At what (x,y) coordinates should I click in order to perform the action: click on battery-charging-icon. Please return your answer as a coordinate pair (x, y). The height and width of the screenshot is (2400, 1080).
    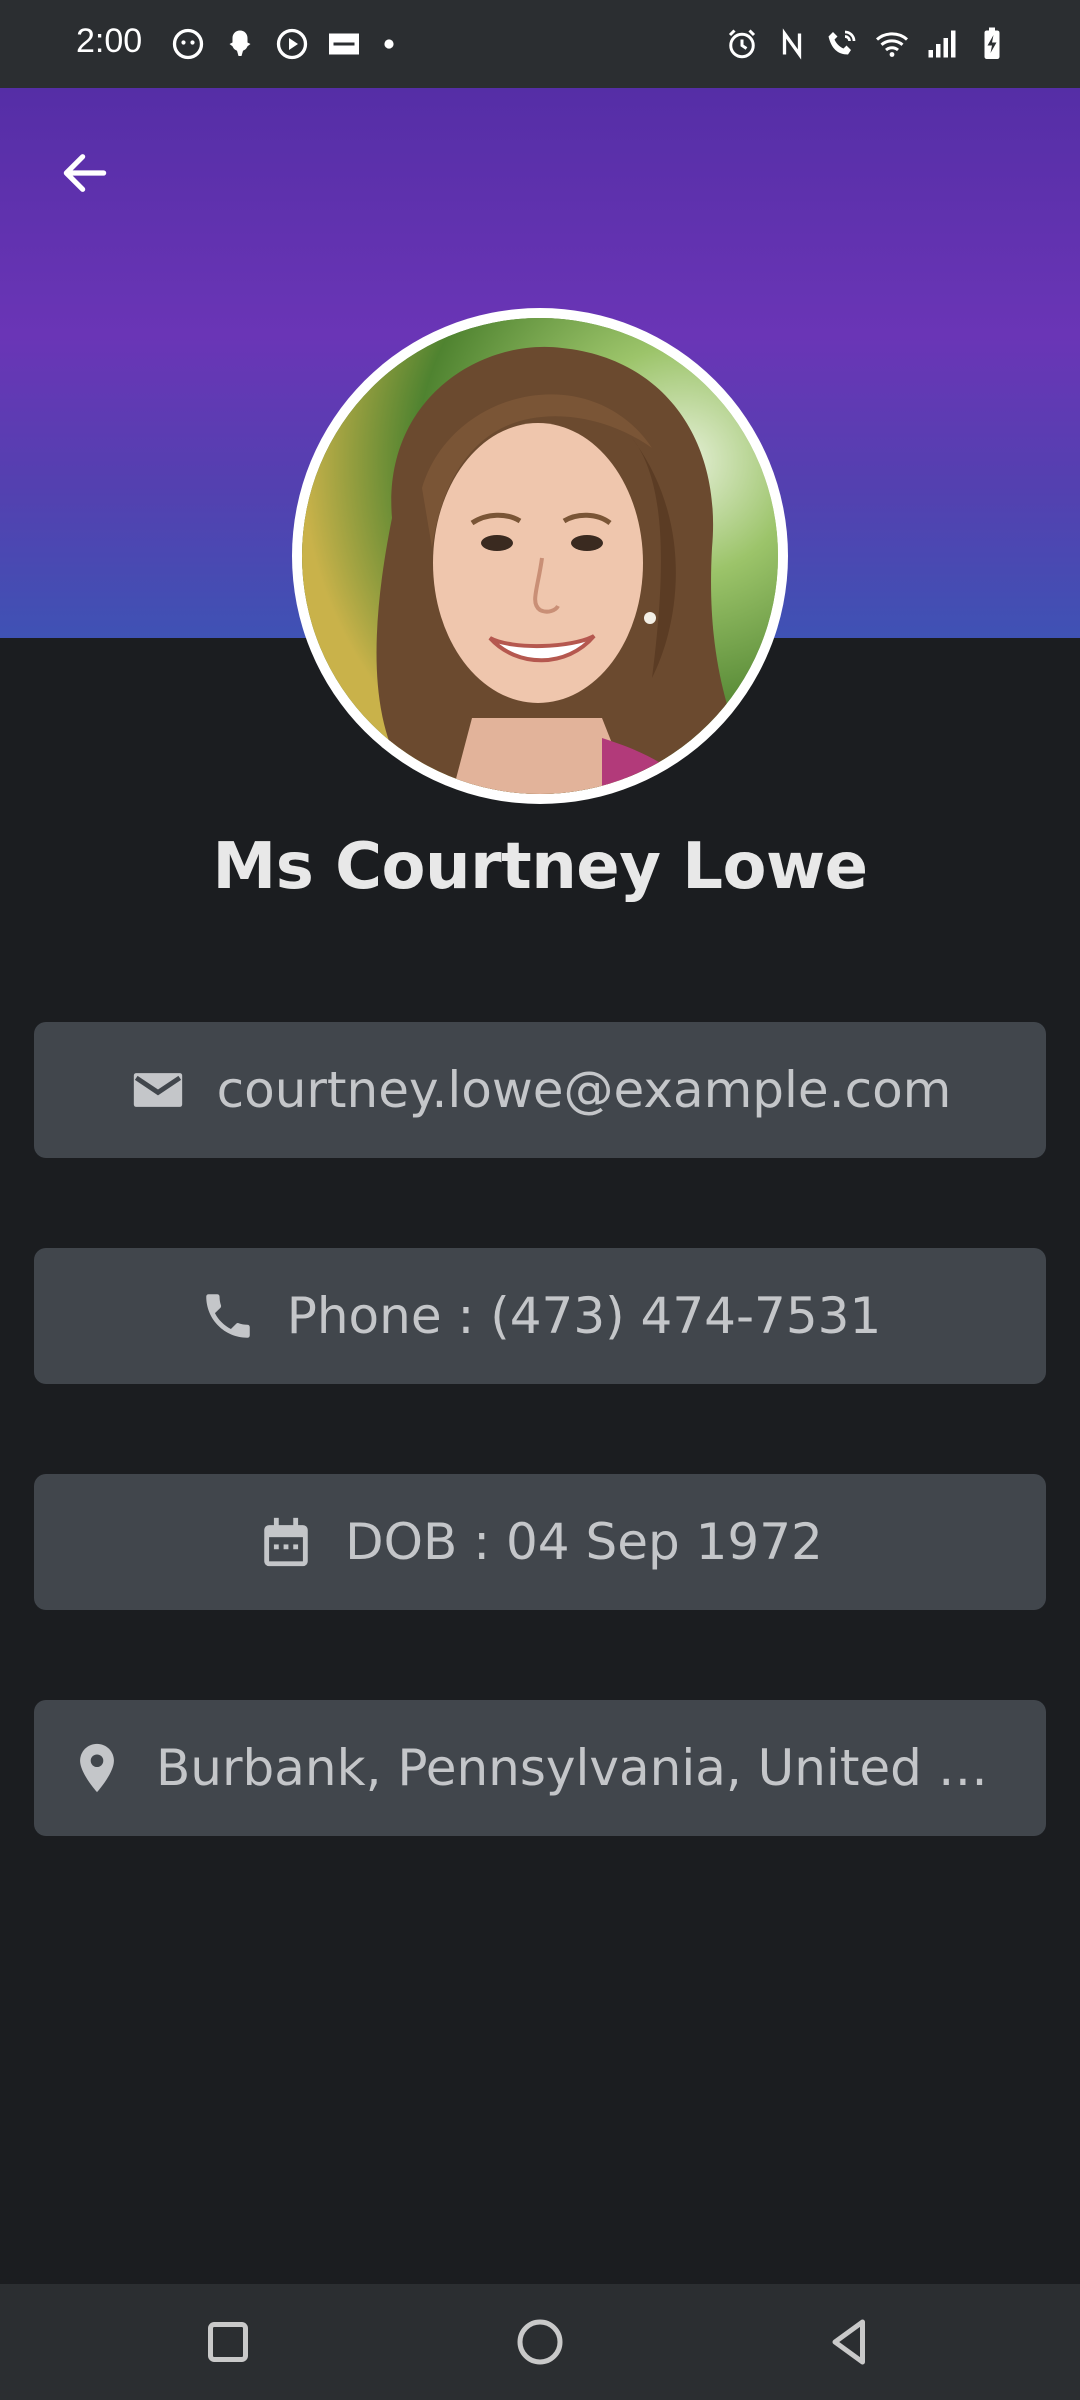
    Looking at the image, I should click on (992, 43).